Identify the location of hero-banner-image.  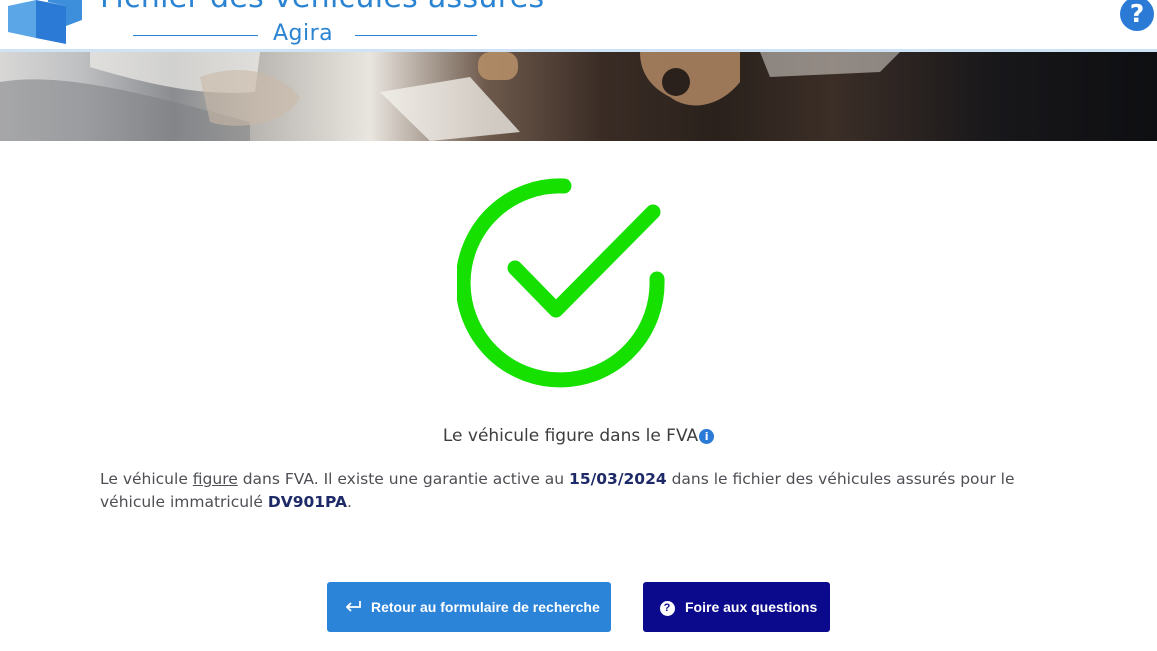
(578, 96).